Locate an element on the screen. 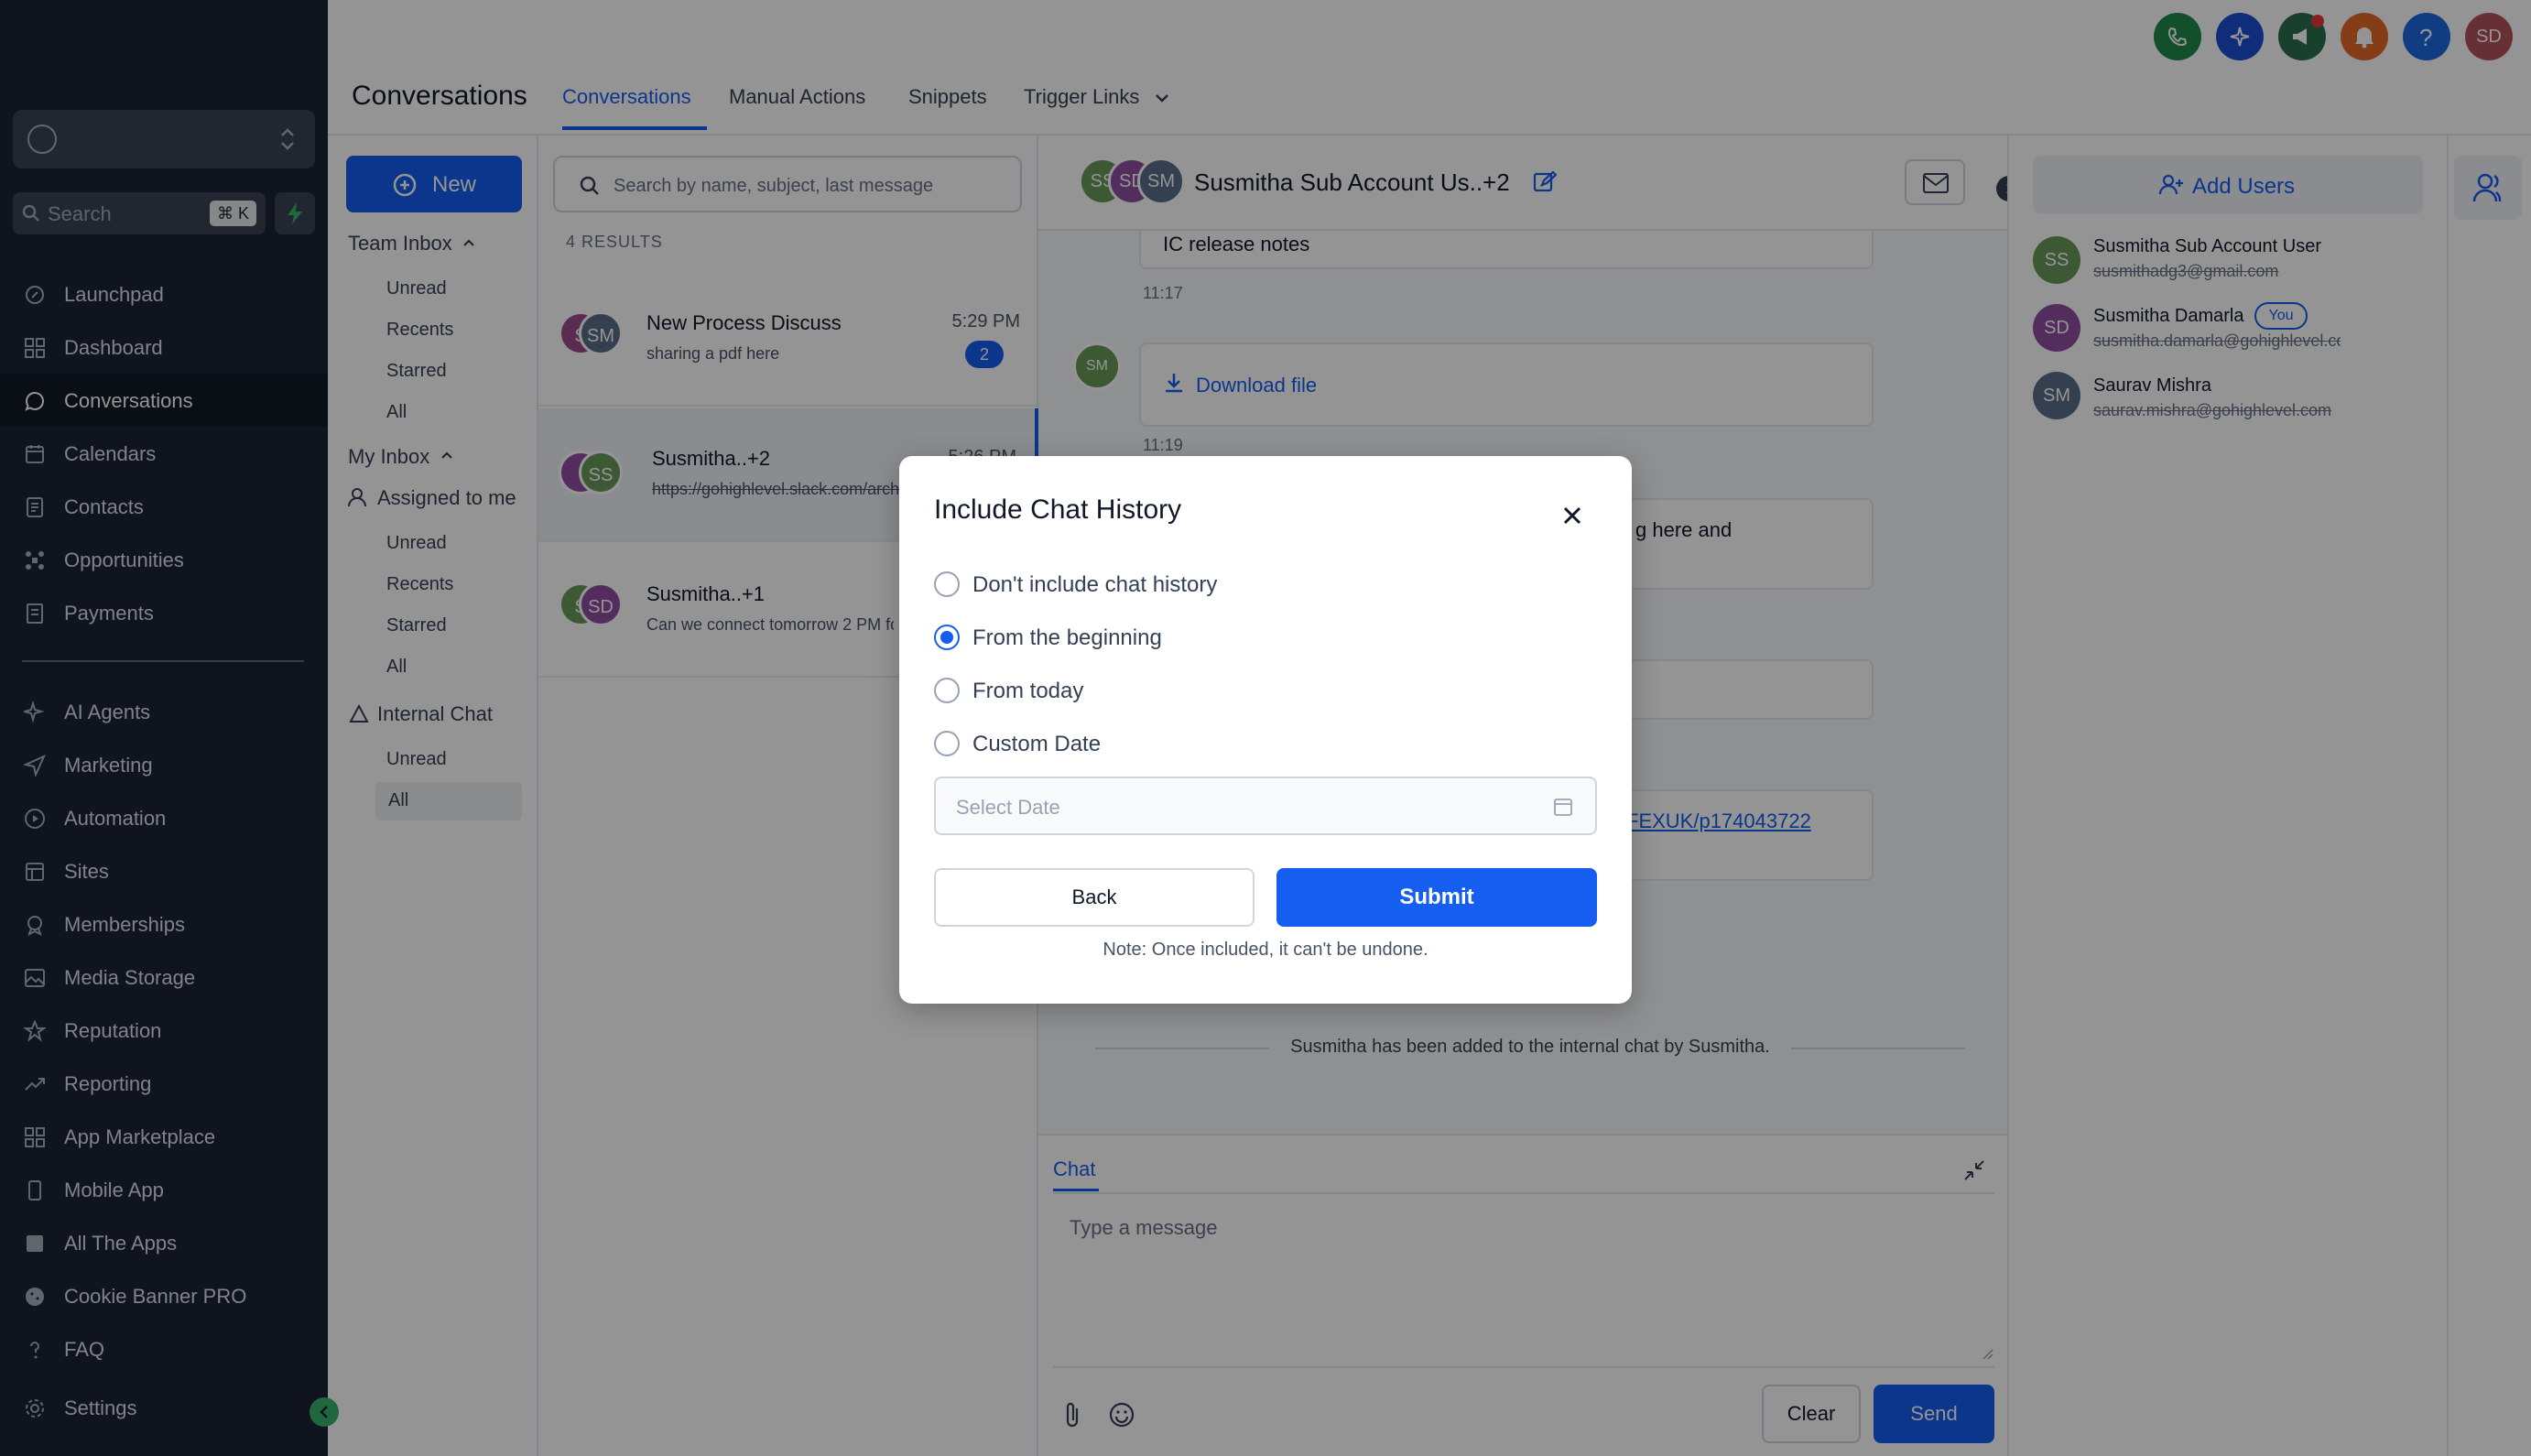 The width and height of the screenshot is (2531, 1456). submit-button: Submit is located at coordinates (1437, 897).